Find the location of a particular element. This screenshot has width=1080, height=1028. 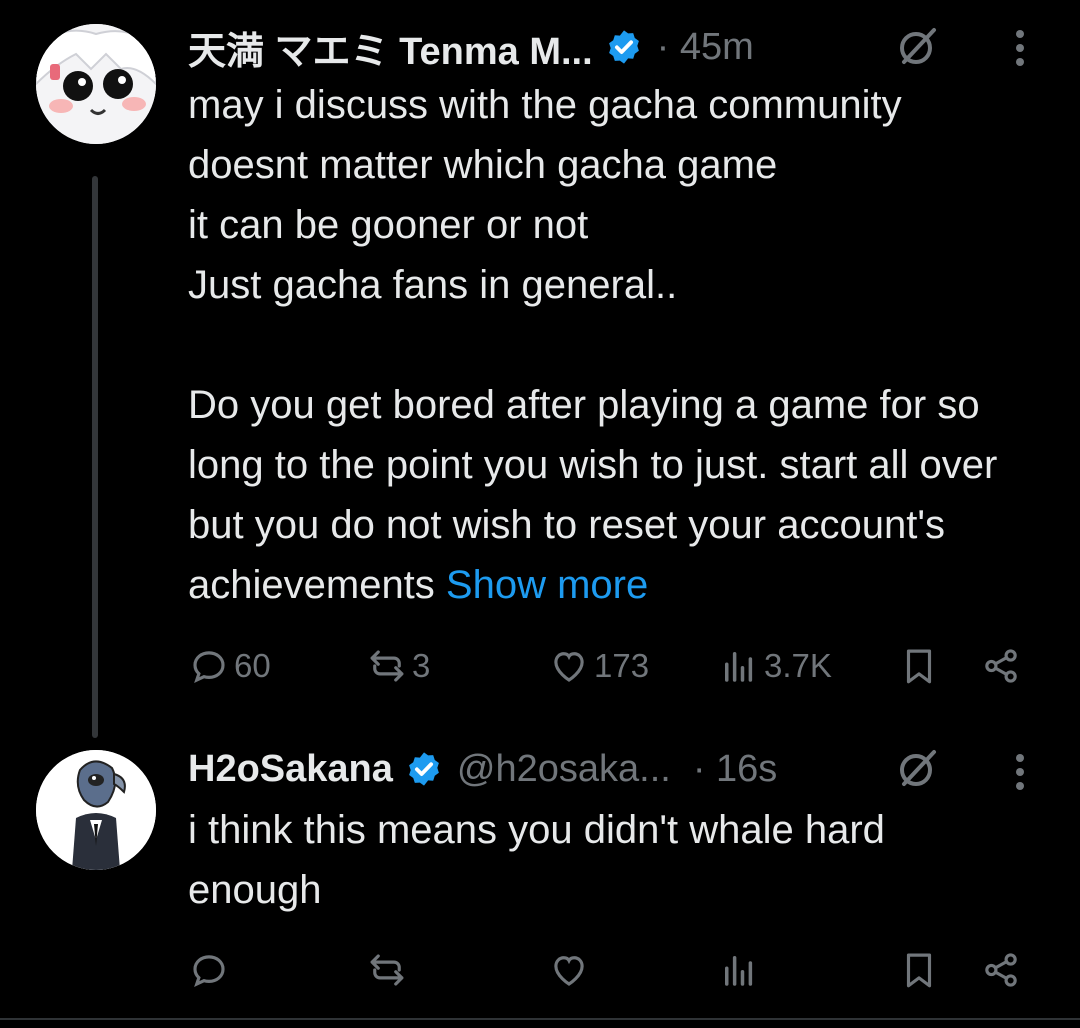

reply-button: 60 is located at coordinates (229, 666).